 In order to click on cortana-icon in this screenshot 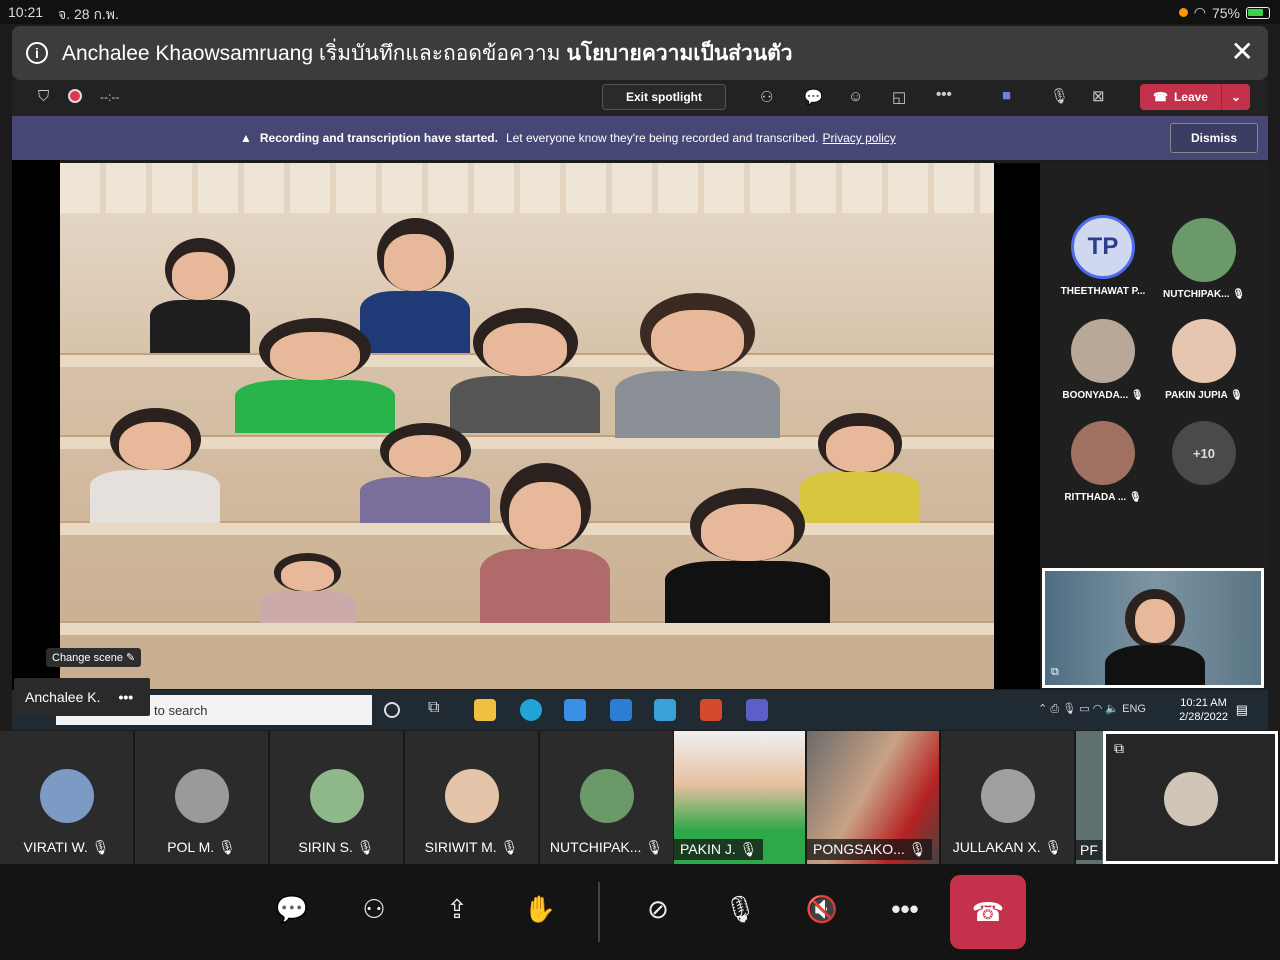, I will do `click(392, 710)`.